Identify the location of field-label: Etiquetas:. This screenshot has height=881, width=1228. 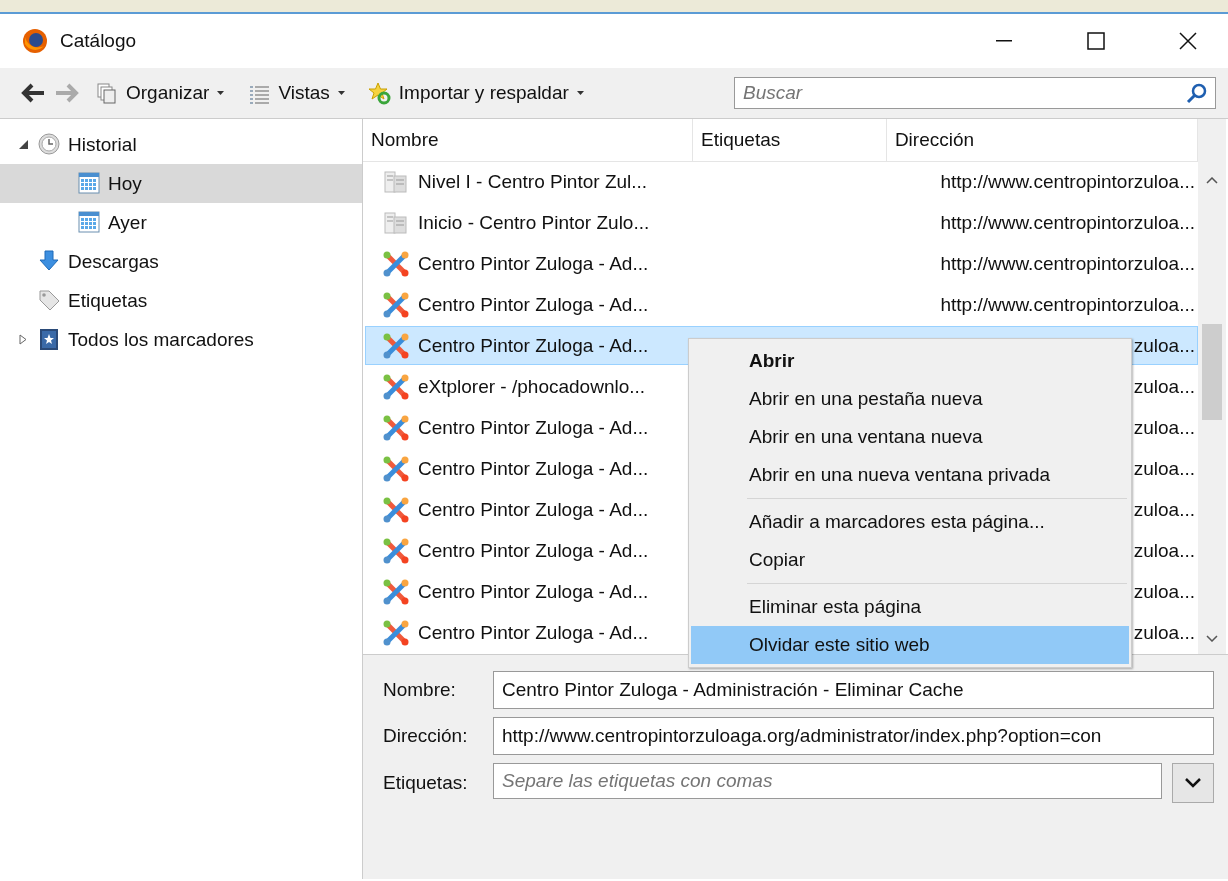
(426, 783).